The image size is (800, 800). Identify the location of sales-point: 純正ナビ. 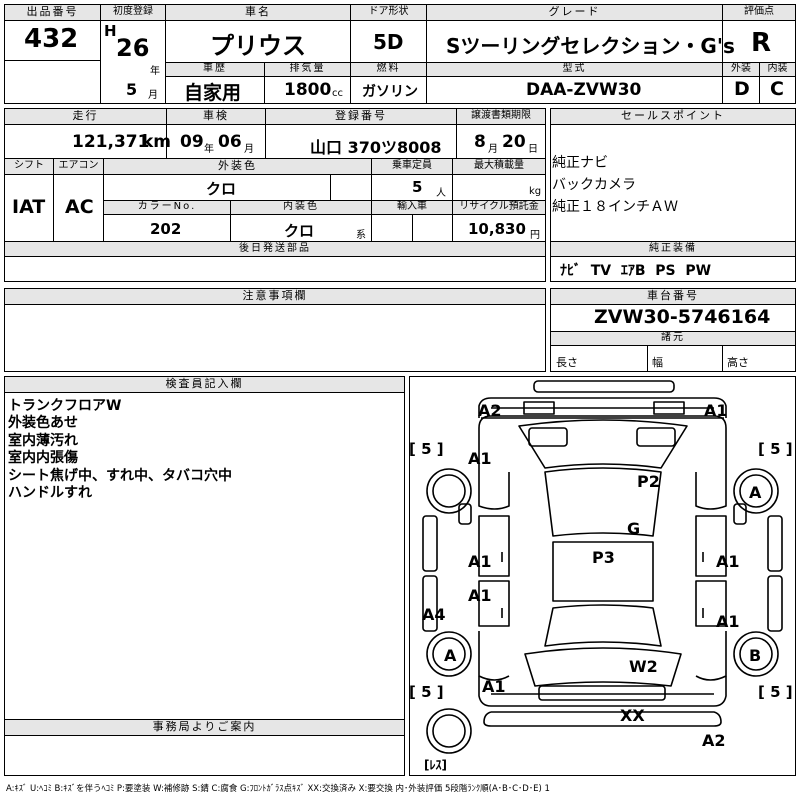
(580, 163).